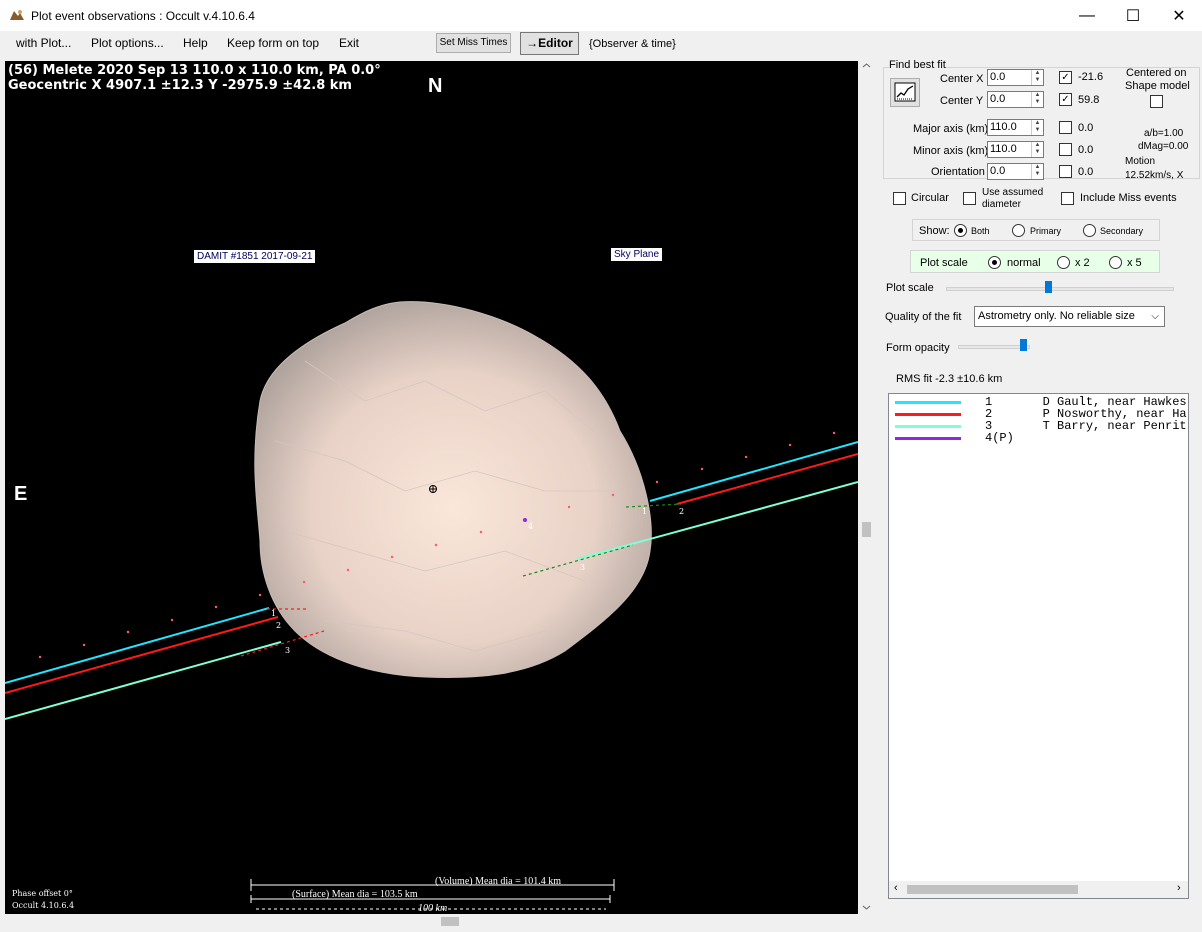  Describe the element at coordinates (958, 172) in the screenshot. I see `orientation-label: Orientation` at that location.